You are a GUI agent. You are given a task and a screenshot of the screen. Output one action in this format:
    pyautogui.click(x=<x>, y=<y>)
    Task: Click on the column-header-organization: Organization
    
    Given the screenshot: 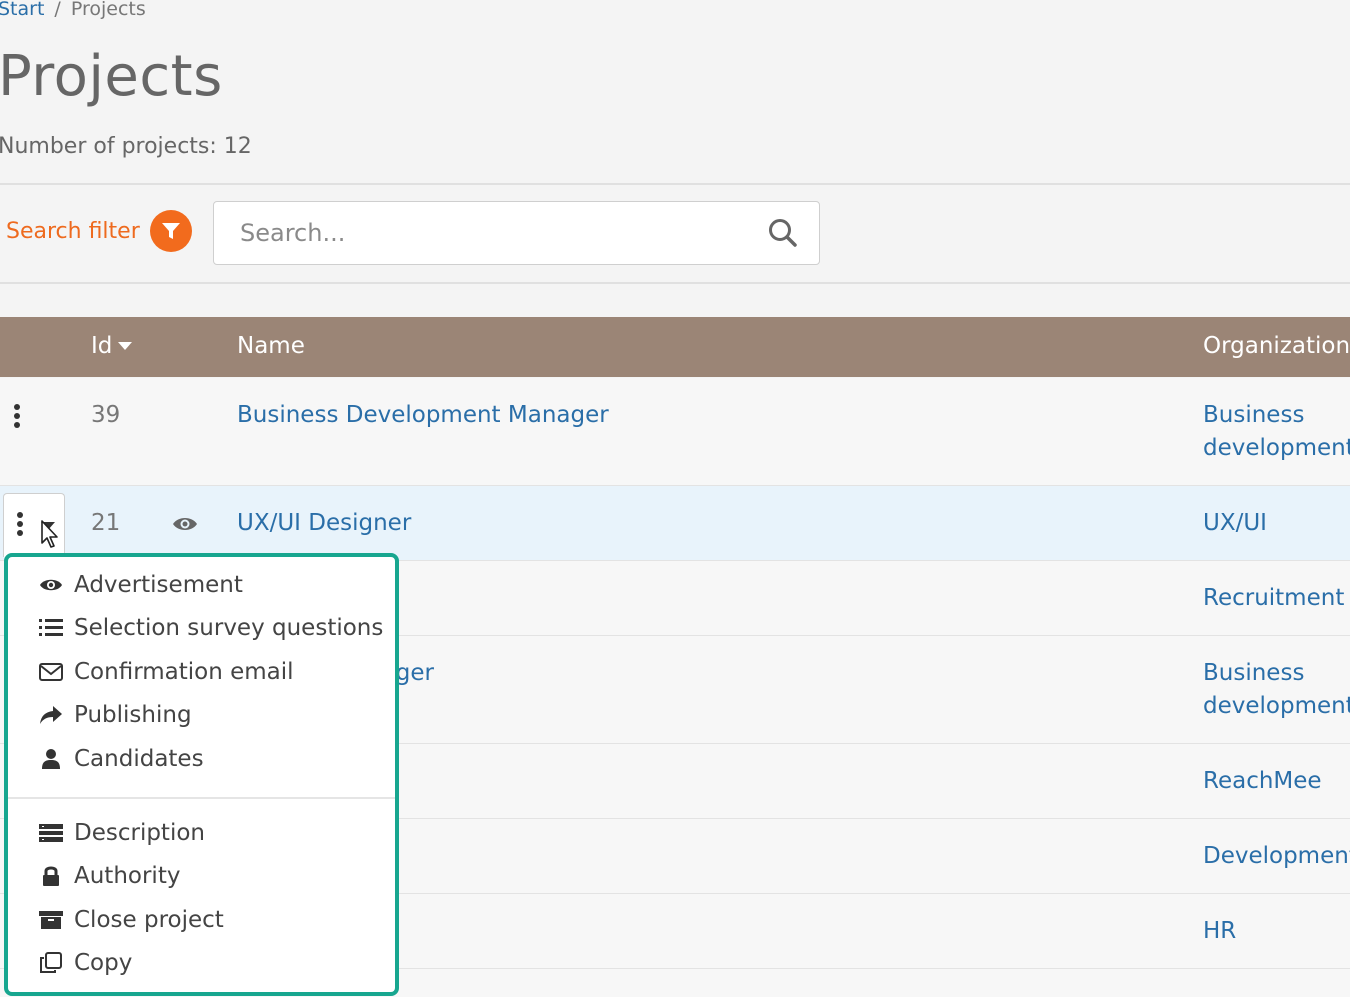 What is the action you would take?
    pyautogui.click(x=1276, y=346)
    